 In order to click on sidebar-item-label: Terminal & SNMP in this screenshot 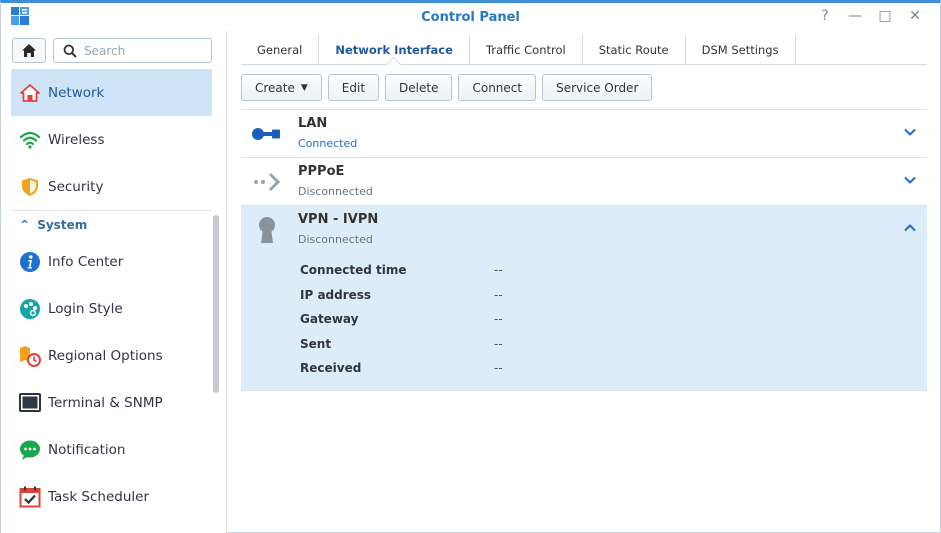, I will do `click(105, 402)`.